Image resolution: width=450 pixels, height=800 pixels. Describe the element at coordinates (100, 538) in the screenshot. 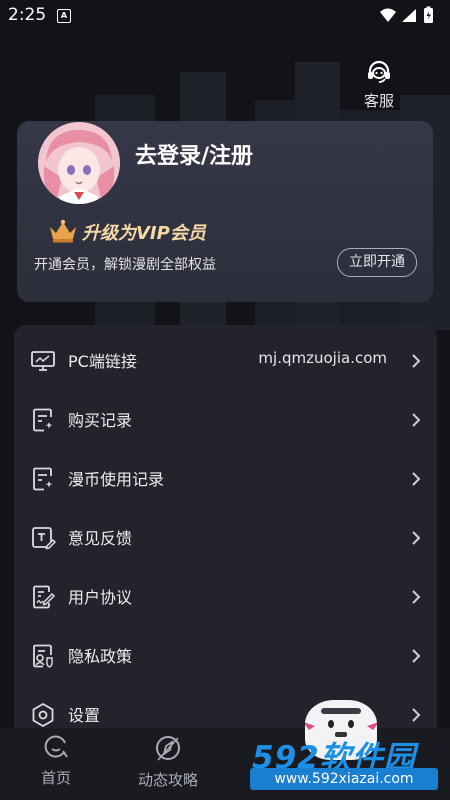

I see `menu-item-label: 意见反馈` at that location.